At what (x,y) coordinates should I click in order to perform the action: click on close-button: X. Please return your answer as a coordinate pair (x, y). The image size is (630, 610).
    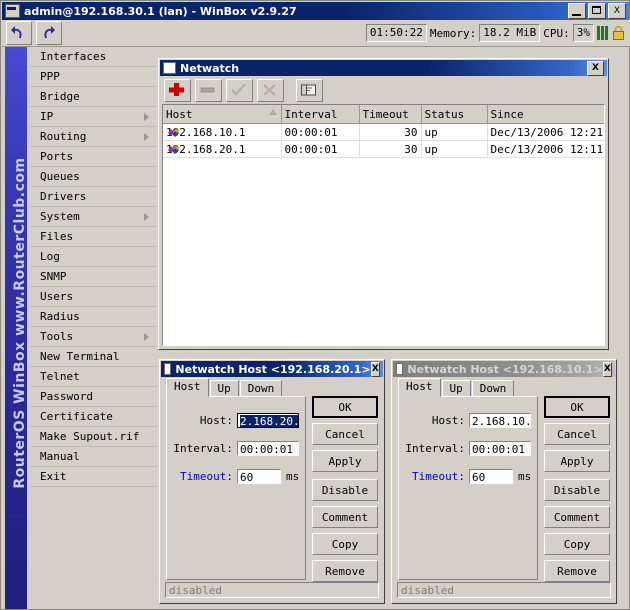
    Looking at the image, I should click on (617, 11).